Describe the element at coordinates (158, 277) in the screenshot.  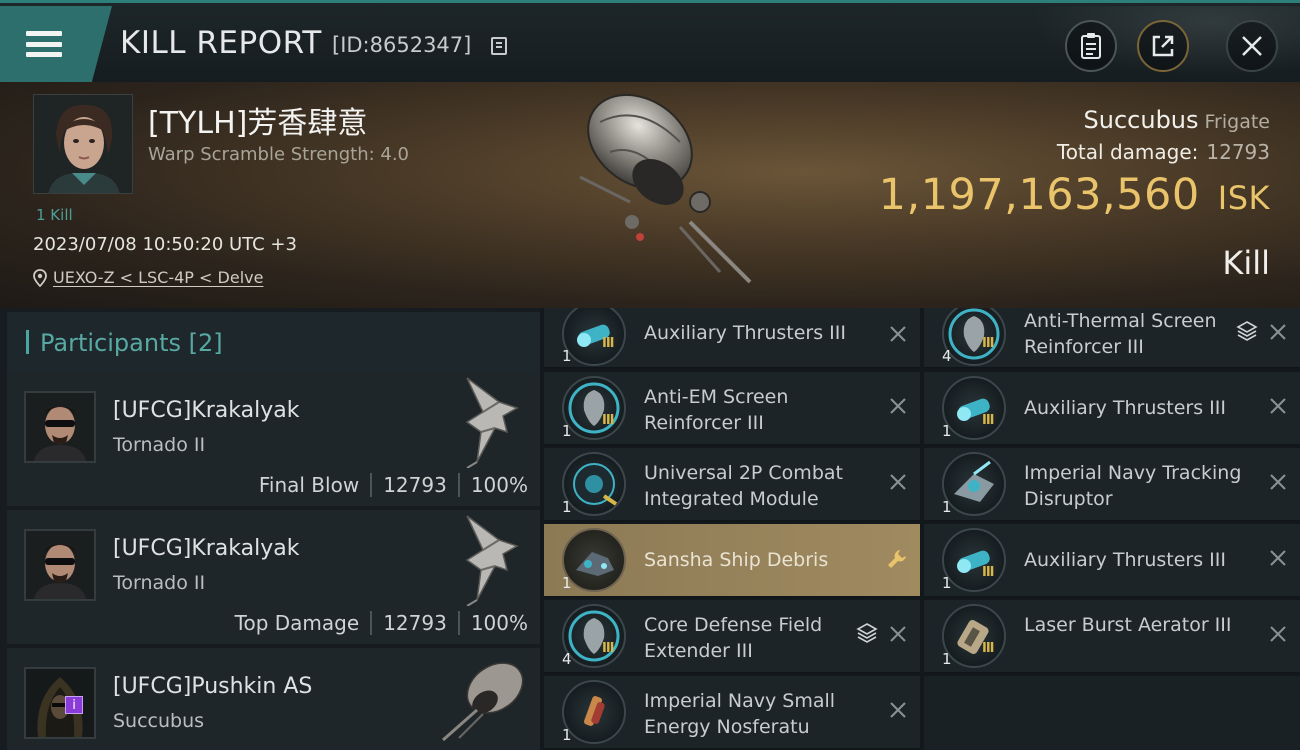
I see `location-link: UEXO-Z < LSC-4P < Delve` at that location.